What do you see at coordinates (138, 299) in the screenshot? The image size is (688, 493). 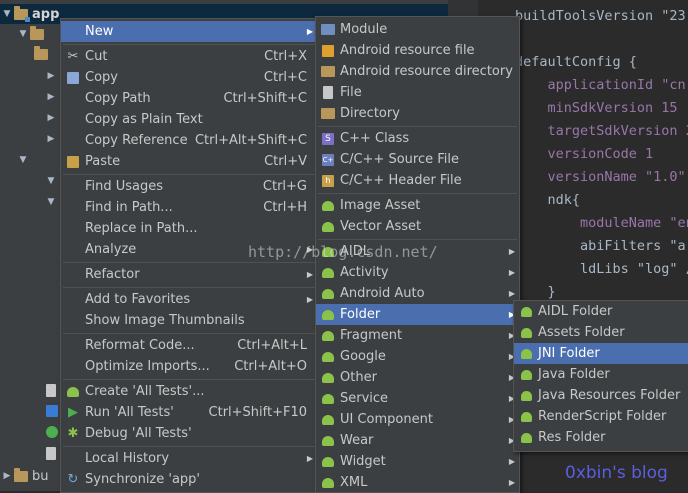 I see `menu-item-label: Add to Favorites` at bounding box center [138, 299].